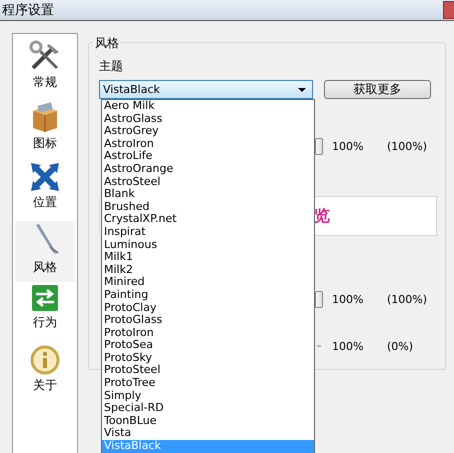 This screenshot has width=454, height=453. Describe the element at coordinates (208, 270) in the screenshot. I see `theme-option: Milk2` at that location.